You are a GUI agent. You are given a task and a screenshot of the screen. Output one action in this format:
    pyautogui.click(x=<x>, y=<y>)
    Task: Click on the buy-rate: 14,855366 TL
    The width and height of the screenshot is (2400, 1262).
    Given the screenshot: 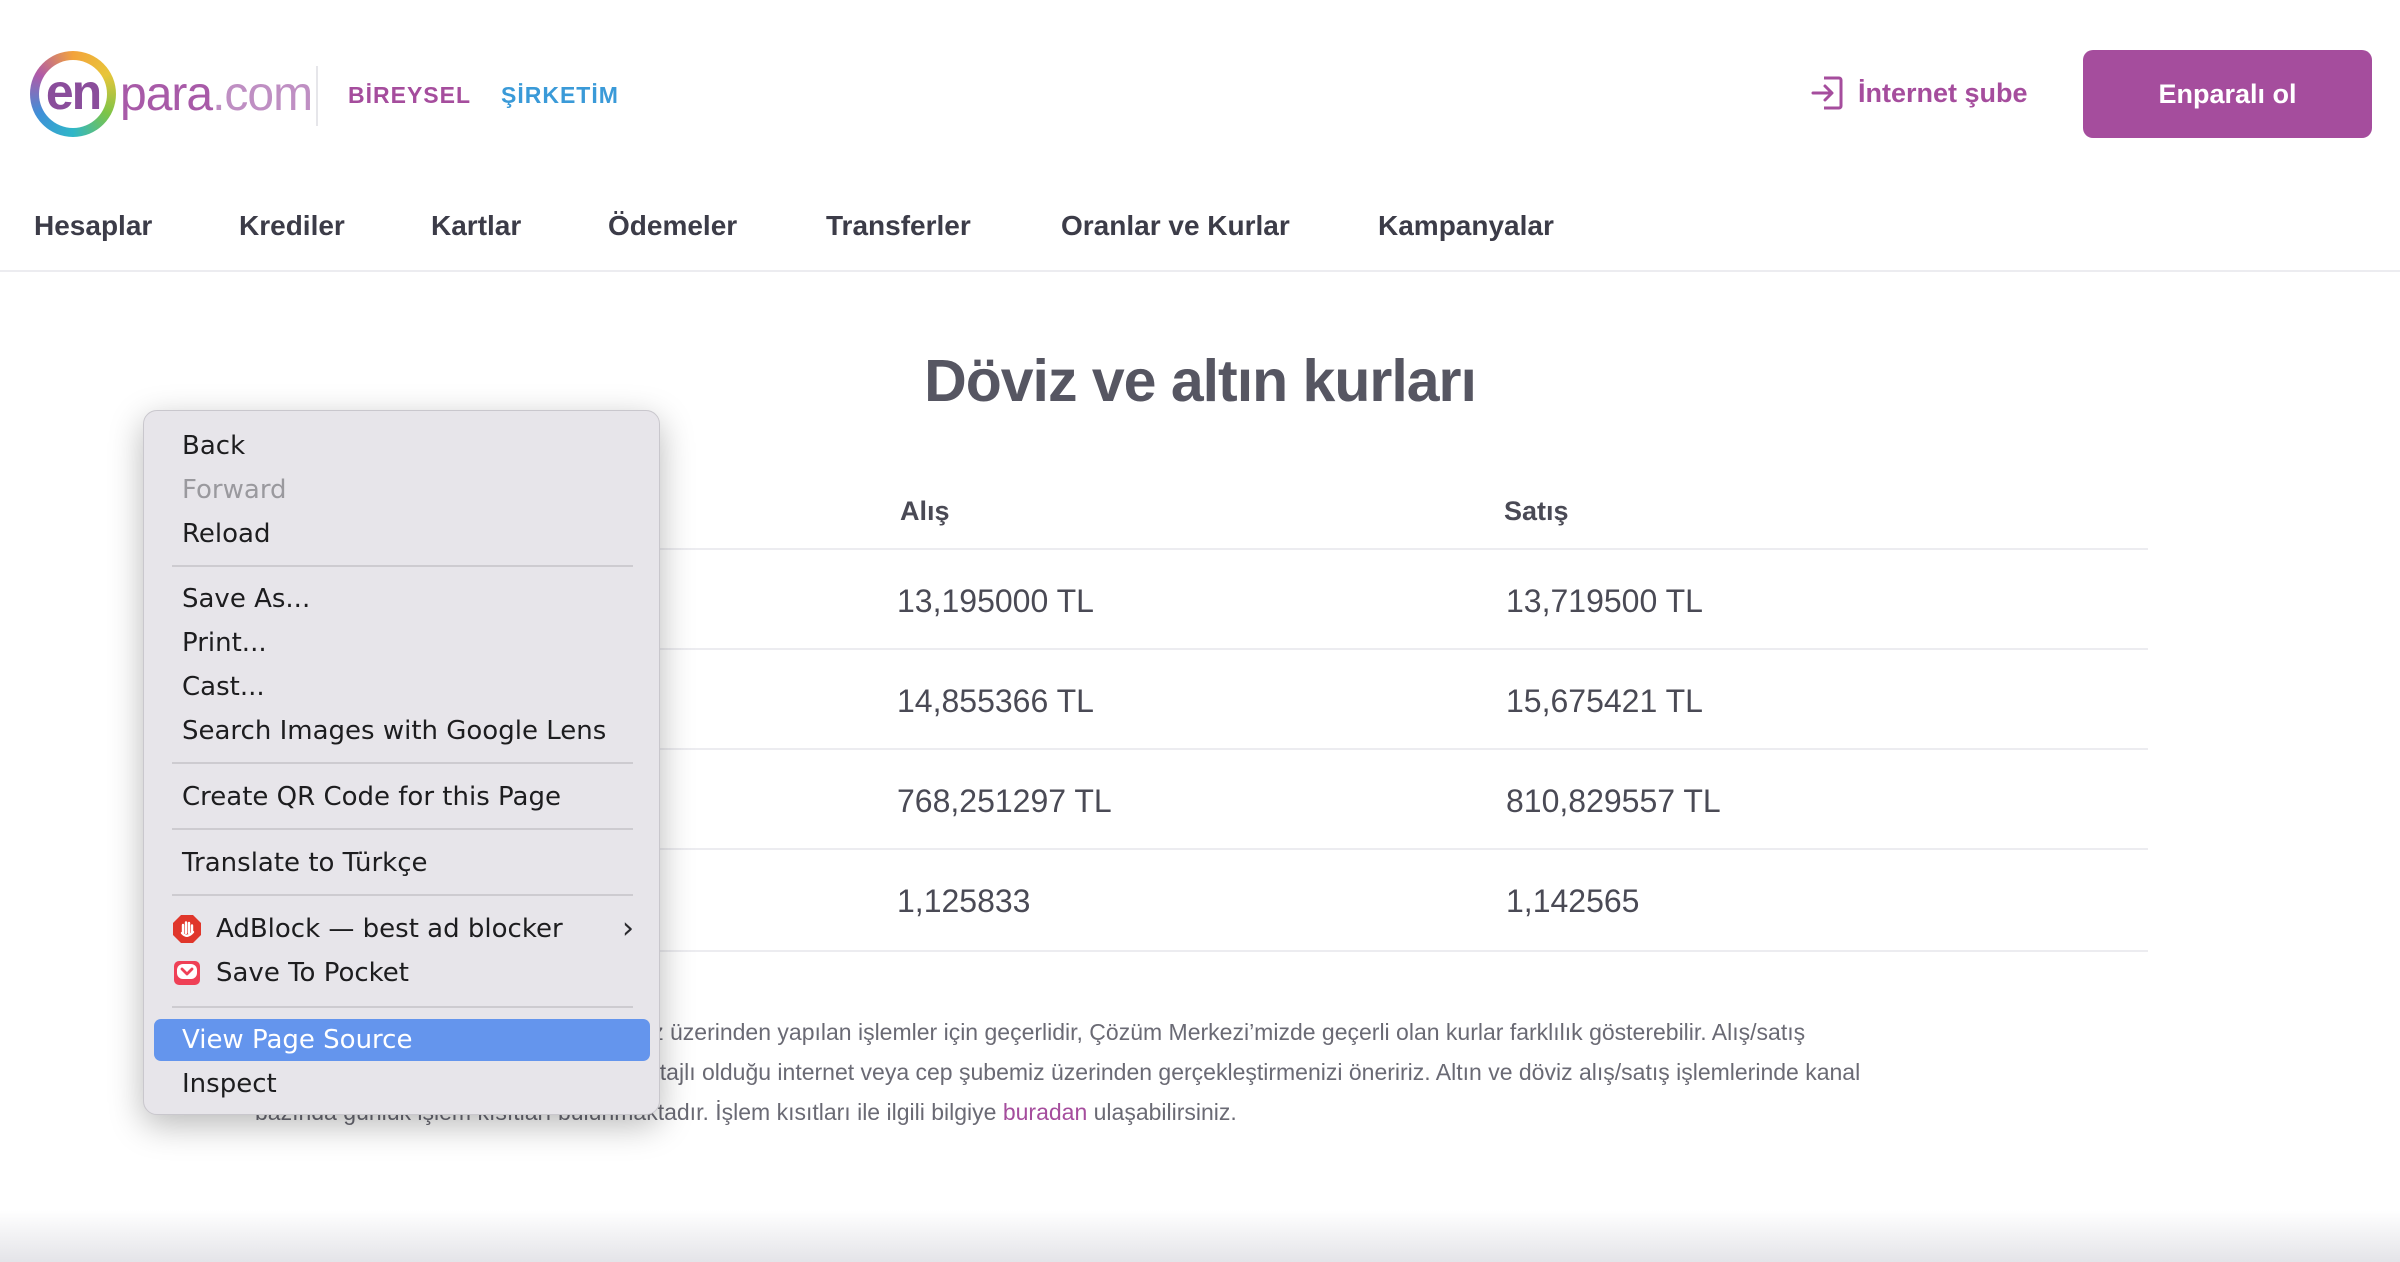 What is the action you would take?
    pyautogui.click(x=995, y=701)
    